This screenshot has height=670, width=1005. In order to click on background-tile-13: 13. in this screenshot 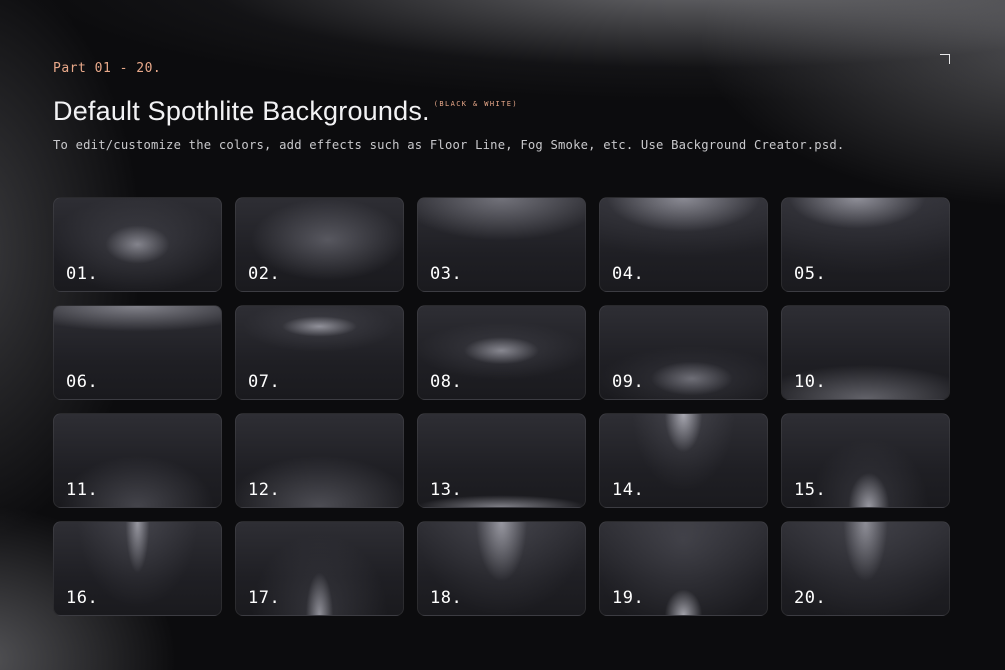, I will do `click(501, 460)`.